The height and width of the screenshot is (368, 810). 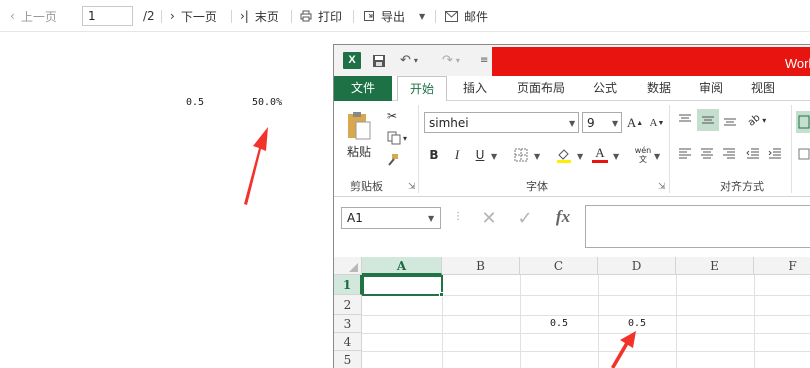 I want to click on tab-data: 数据, so click(x=659, y=88).